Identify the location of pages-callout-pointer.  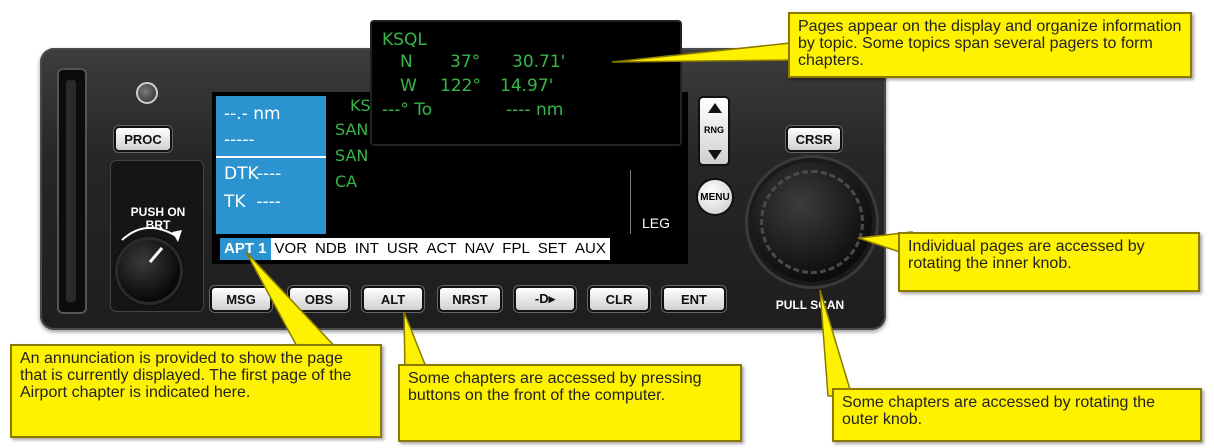
(706, 52).